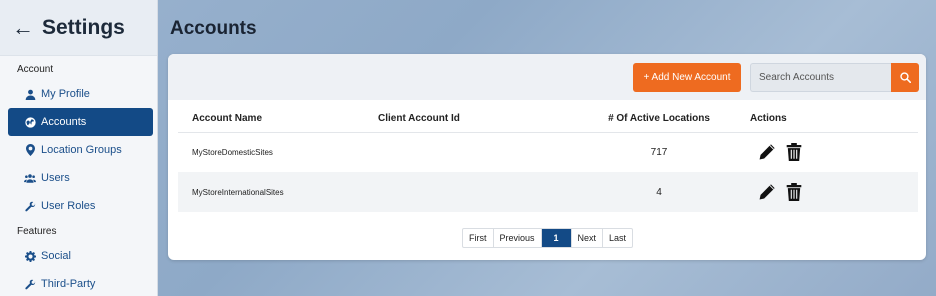  I want to click on sidebar-item-third-party: Third-Party, so click(80, 283).